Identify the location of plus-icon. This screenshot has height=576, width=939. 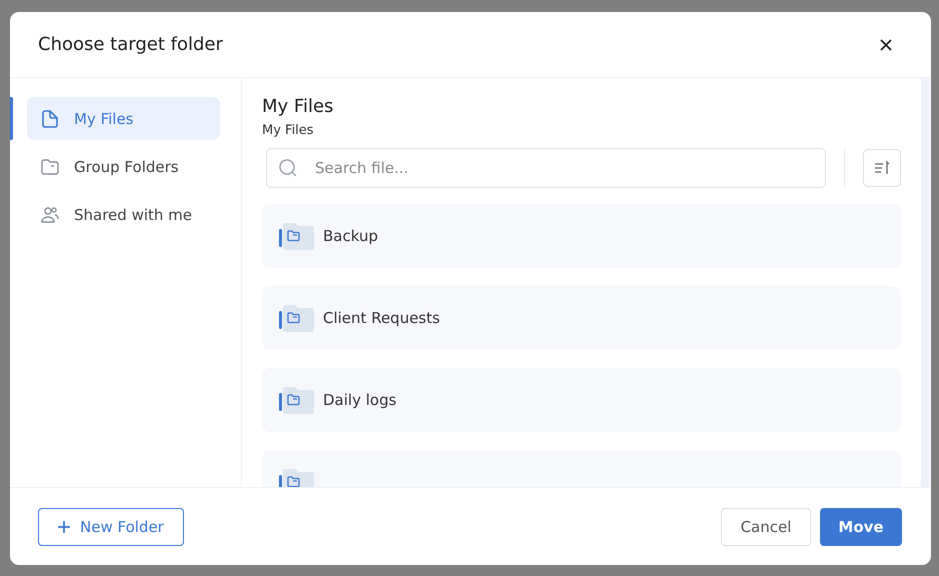
(64, 526).